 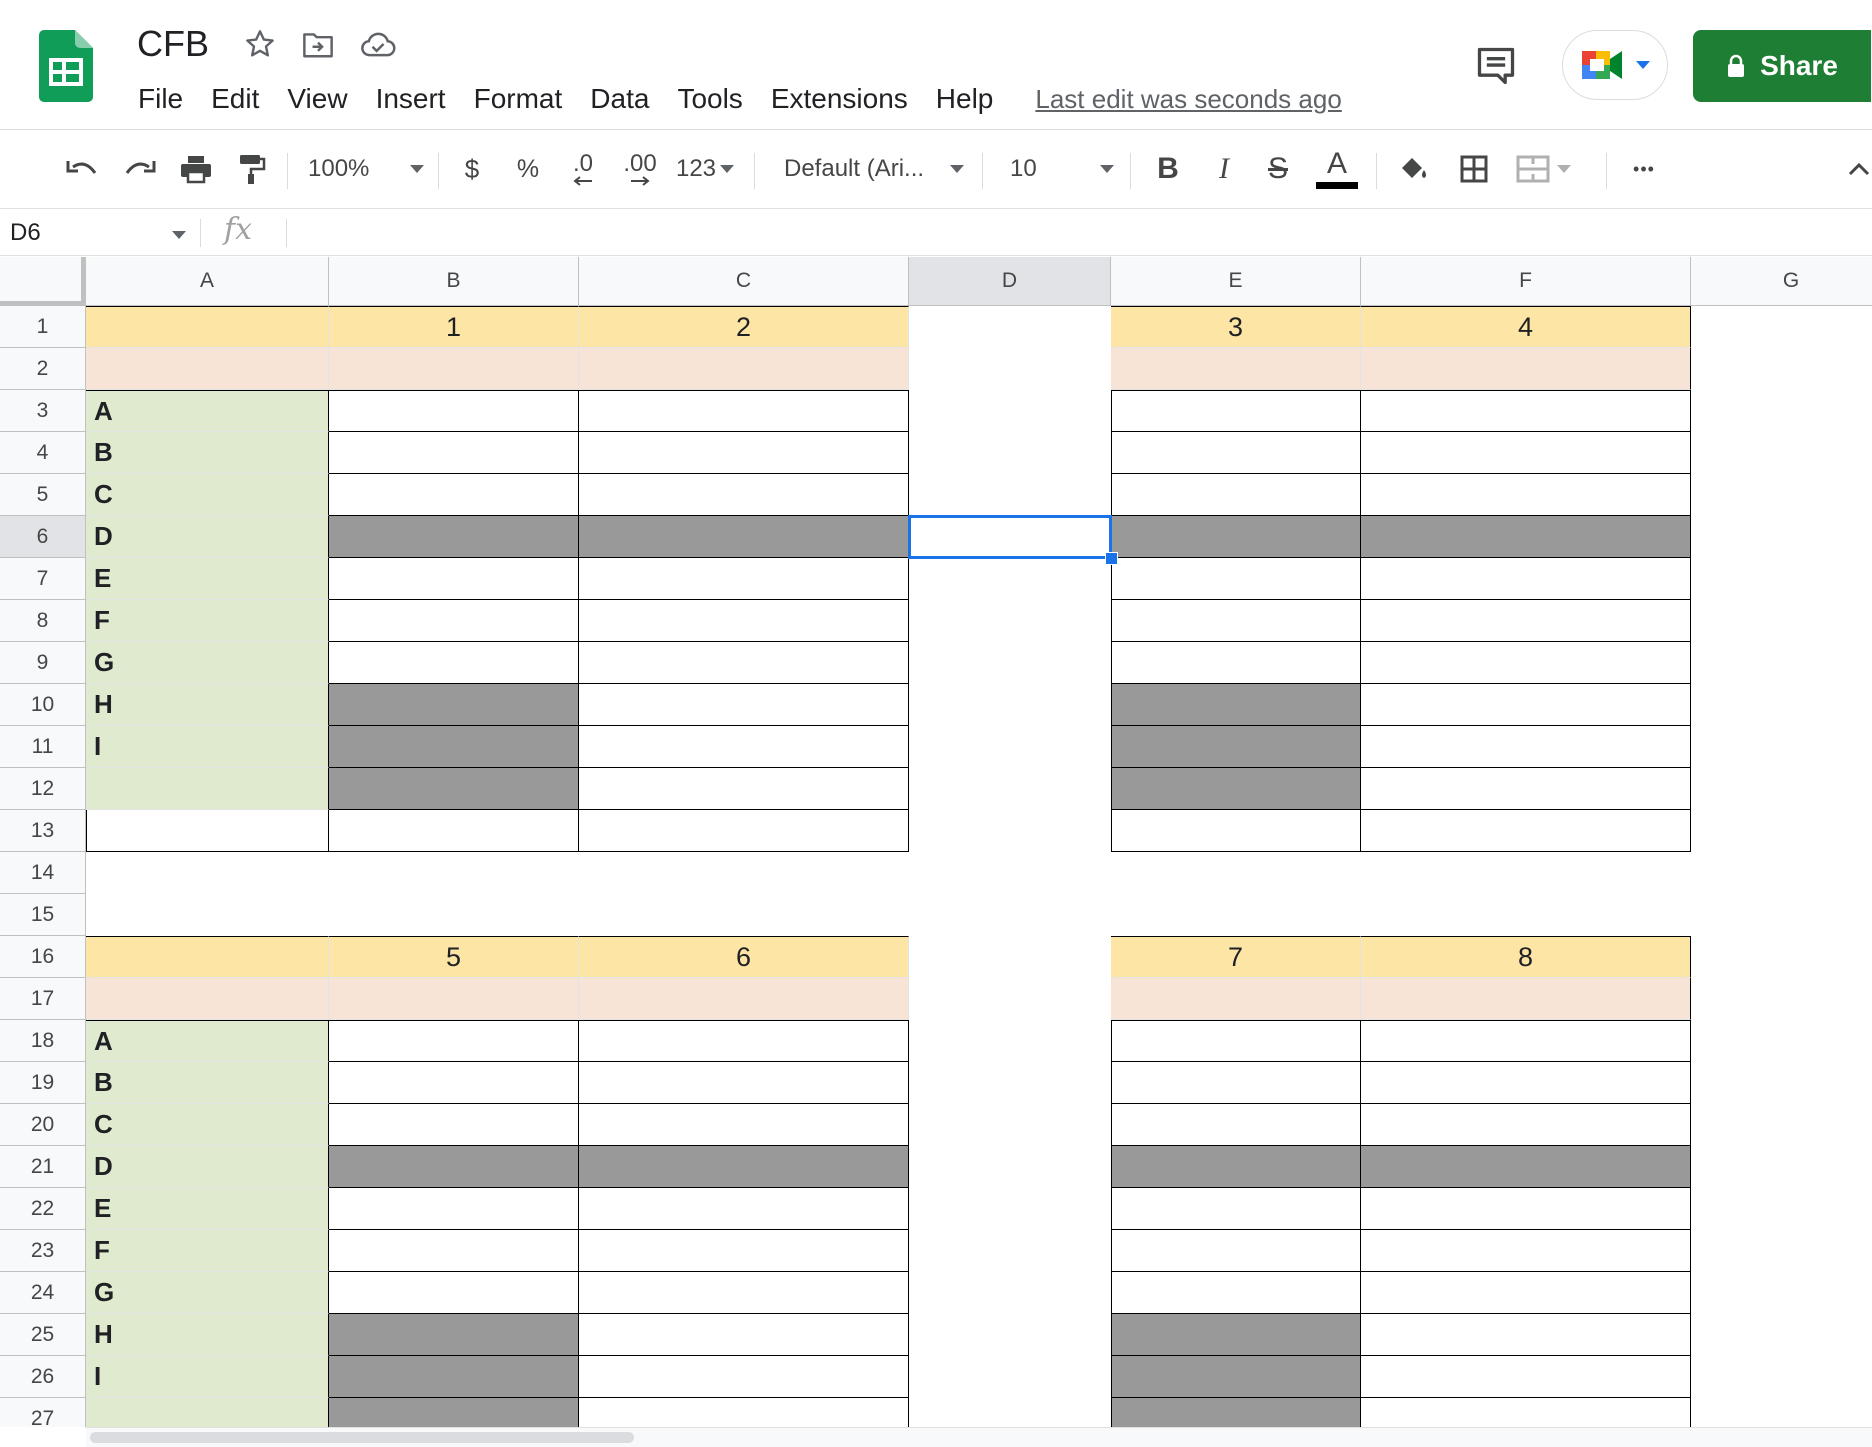 What do you see at coordinates (1526, 1167) in the screenshot?
I see `cell-f21` at bounding box center [1526, 1167].